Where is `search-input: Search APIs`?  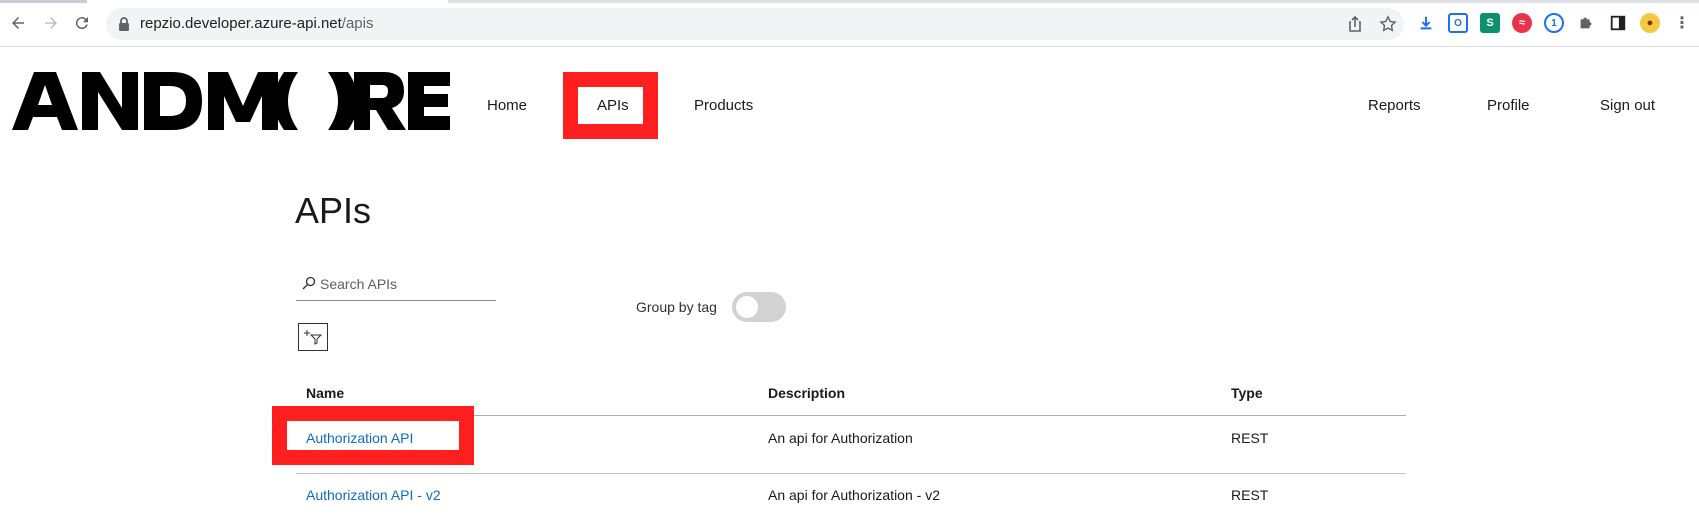 search-input: Search APIs is located at coordinates (396, 285).